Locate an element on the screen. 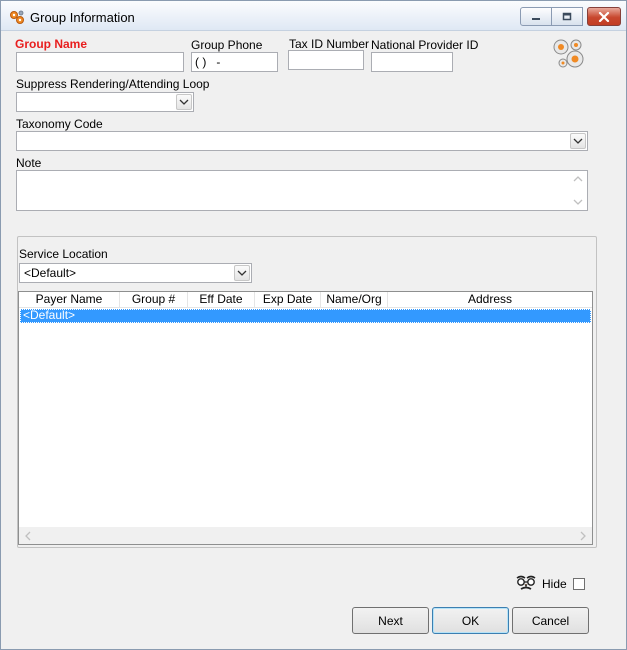  maximize-icon is located at coordinates (567, 16).